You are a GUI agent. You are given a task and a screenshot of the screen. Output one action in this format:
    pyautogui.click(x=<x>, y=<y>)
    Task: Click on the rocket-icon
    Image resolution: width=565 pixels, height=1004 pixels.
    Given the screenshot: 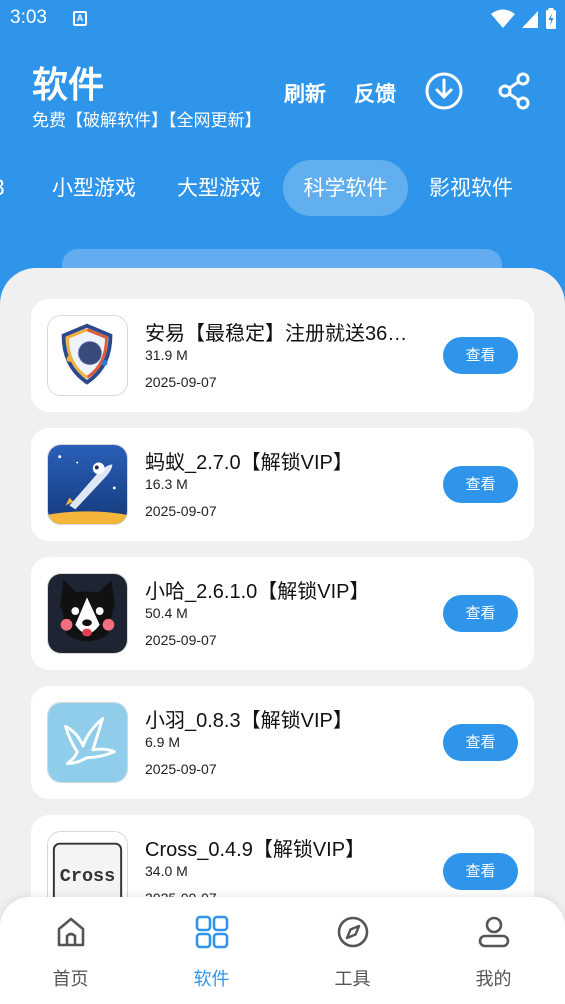 What is the action you would take?
    pyautogui.click(x=87, y=484)
    